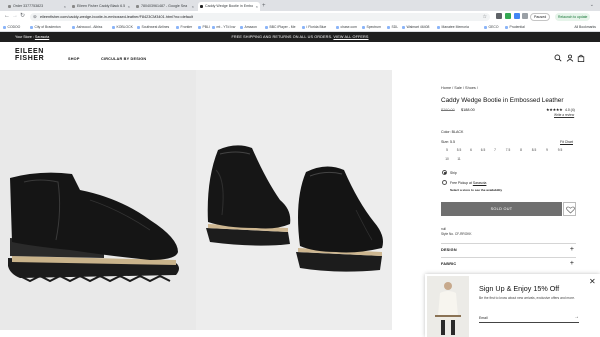 The height and width of the screenshot is (337, 600). I want to click on pickup-radio, so click(444, 182).